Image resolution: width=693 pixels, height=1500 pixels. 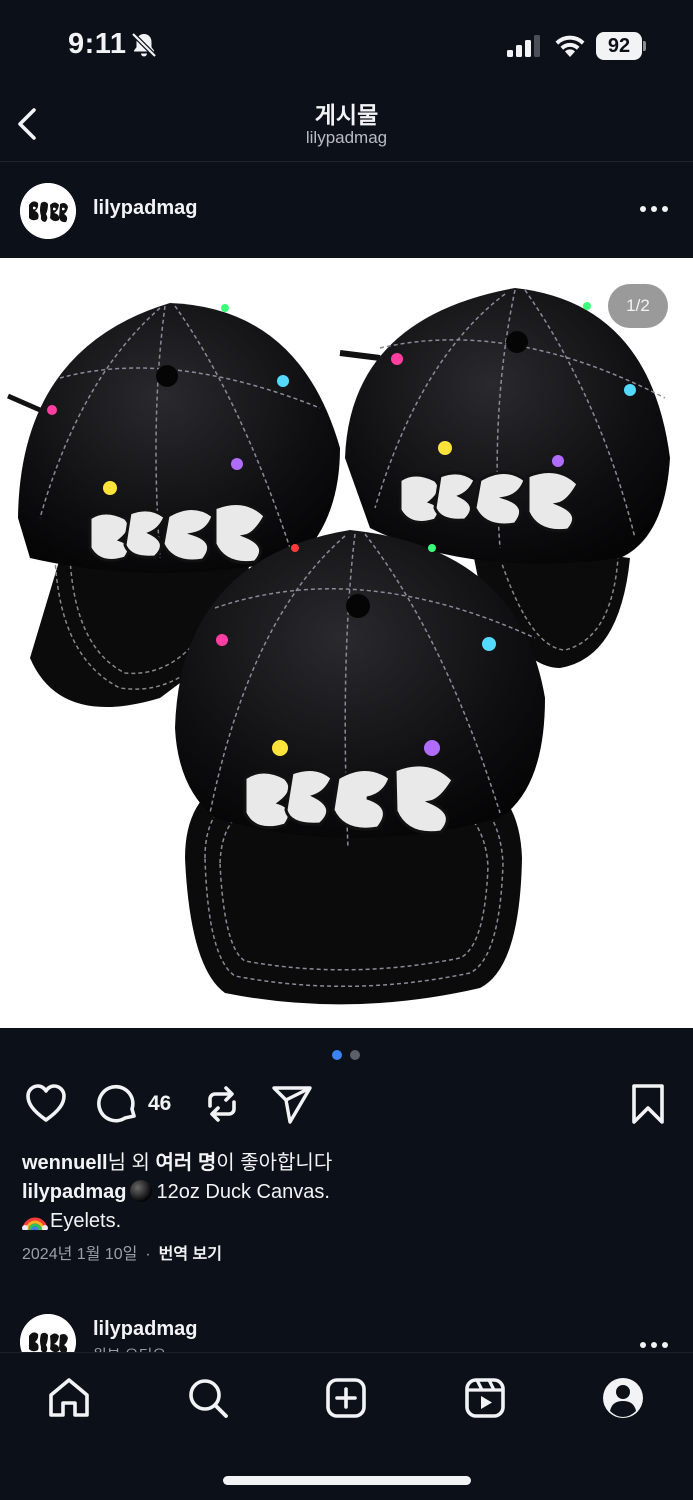 What do you see at coordinates (145, 1329) in the screenshot?
I see `next-post-username: lilypadmag` at bounding box center [145, 1329].